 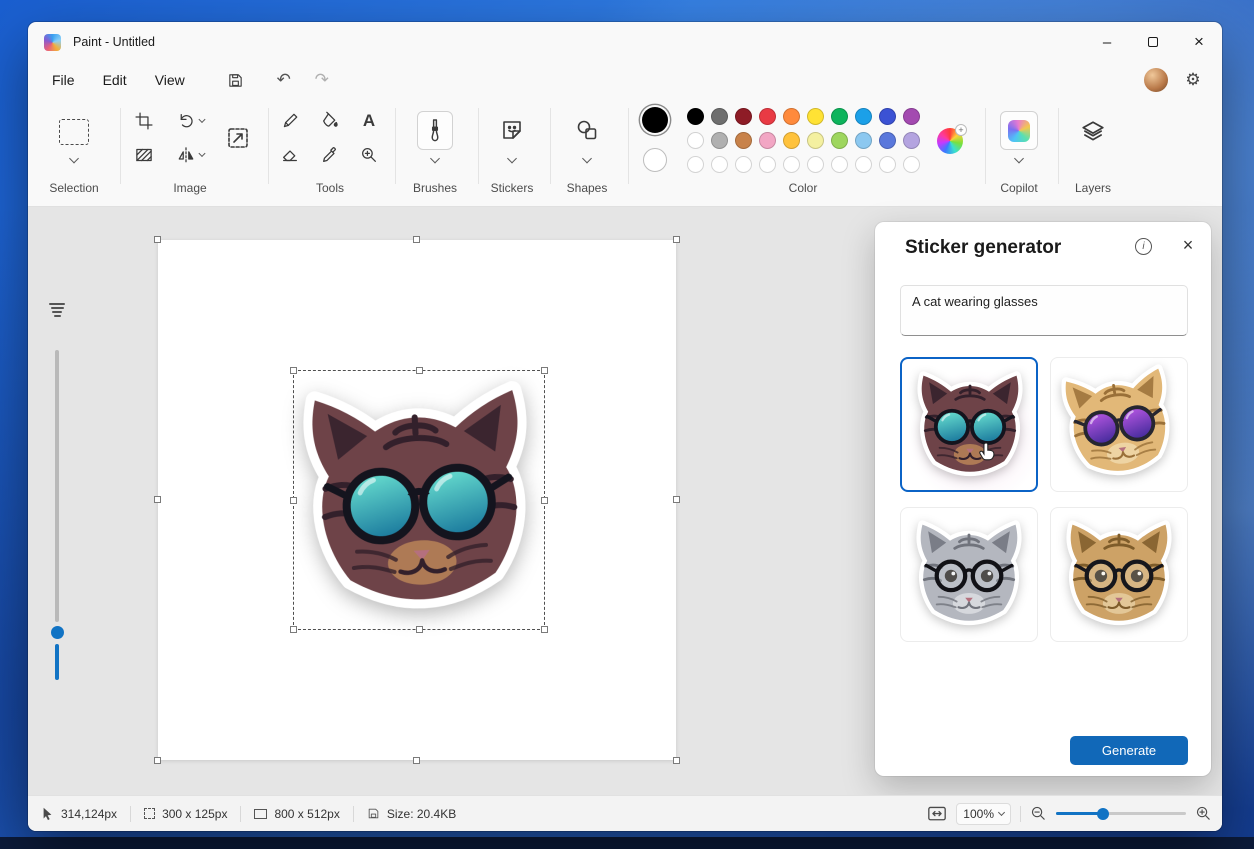 I want to click on layers-button, so click(x=1093, y=132).